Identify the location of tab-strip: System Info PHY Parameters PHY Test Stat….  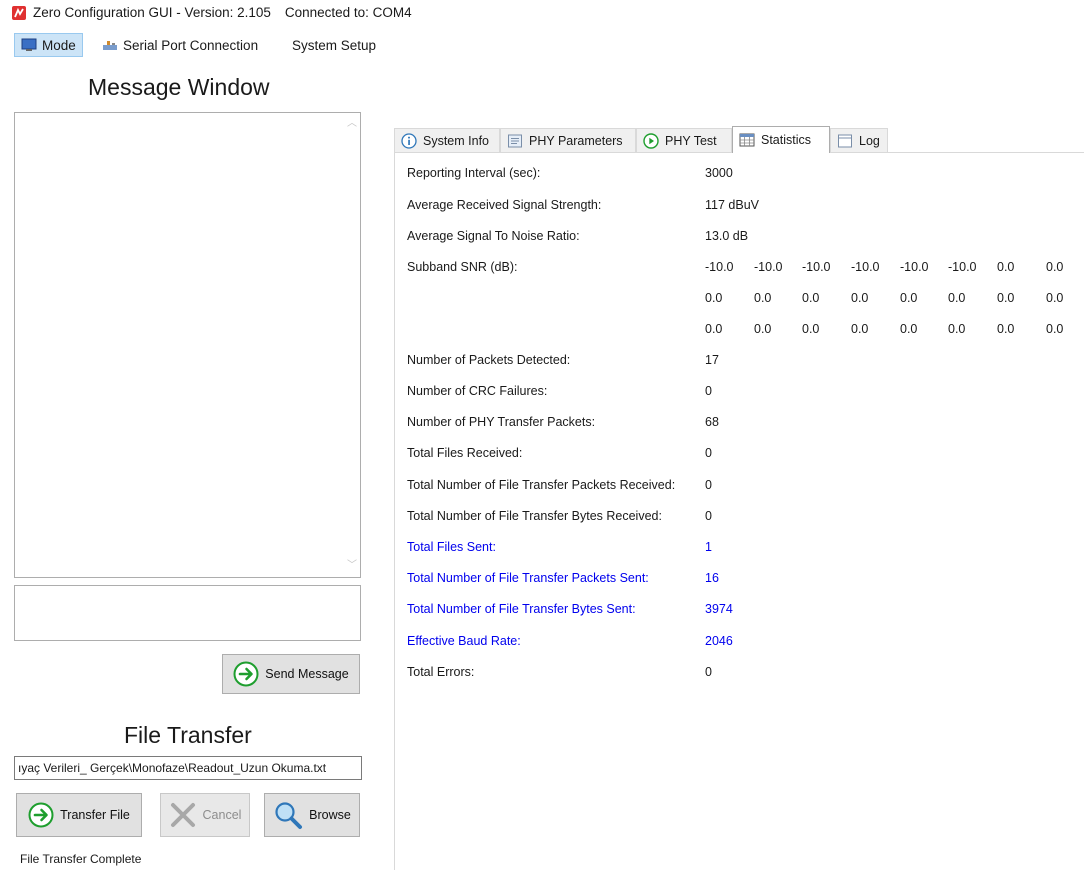
(739, 139).